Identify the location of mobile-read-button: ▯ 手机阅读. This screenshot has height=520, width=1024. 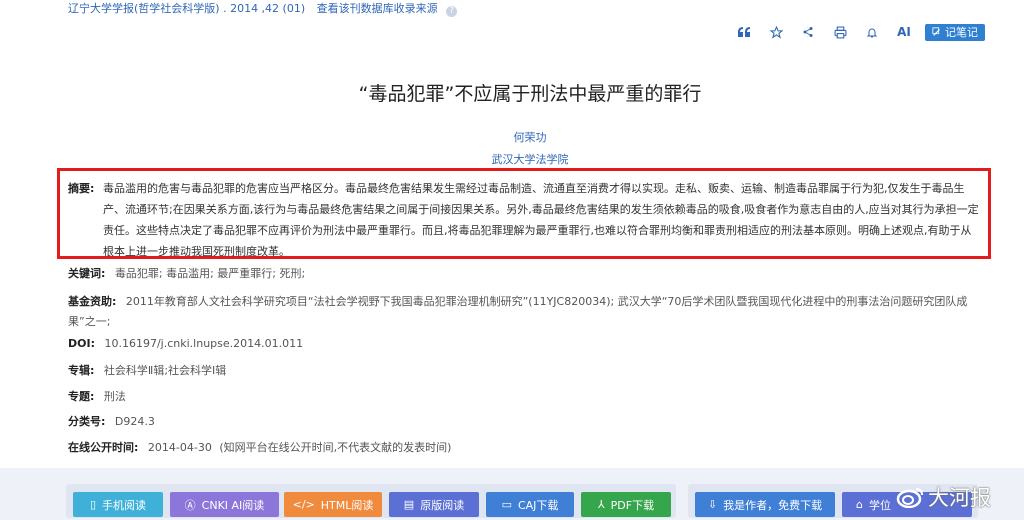
(118, 504).